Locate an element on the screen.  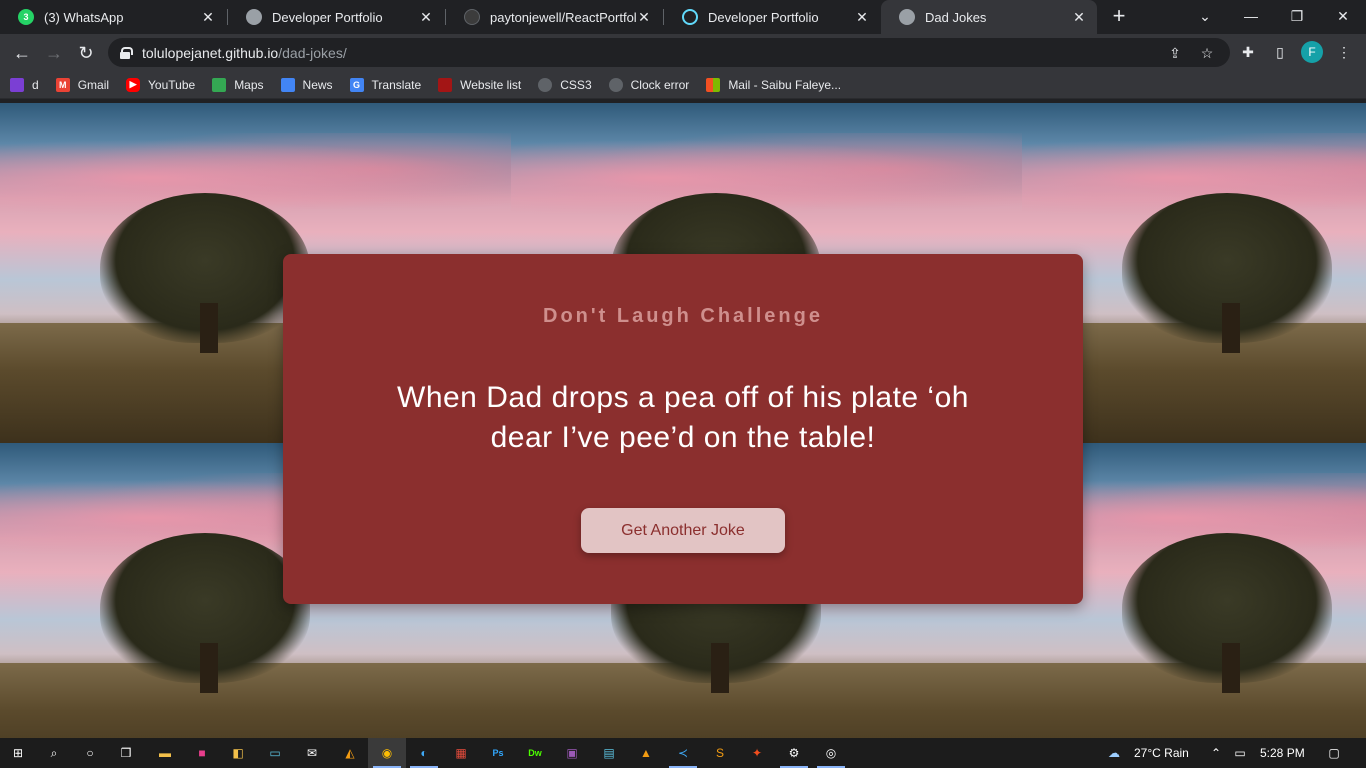
bookmark-label: Translate is located at coordinates (396, 84).